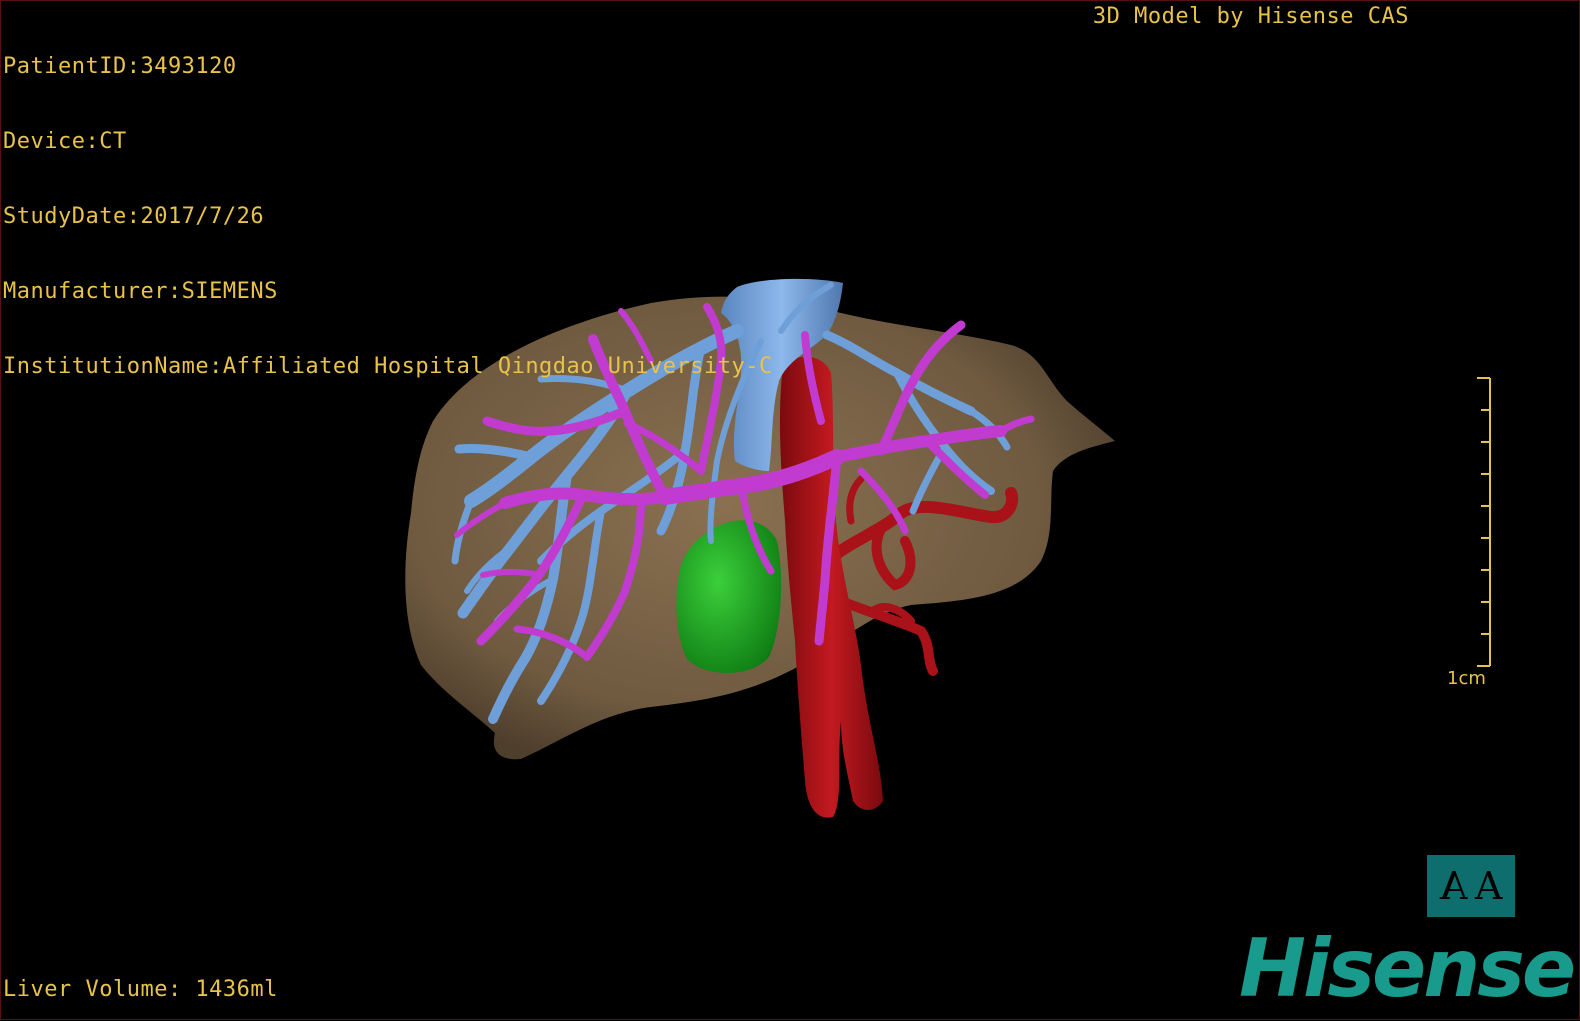 Image resolution: width=1580 pixels, height=1021 pixels. What do you see at coordinates (1489, 886) in the screenshot?
I see `orientation-right-glyph: A` at bounding box center [1489, 886].